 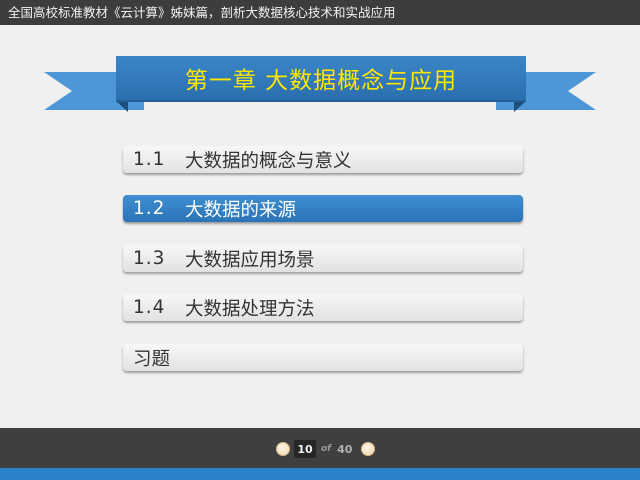 I want to click on menu-item-exercises: 习题, so click(x=323, y=357).